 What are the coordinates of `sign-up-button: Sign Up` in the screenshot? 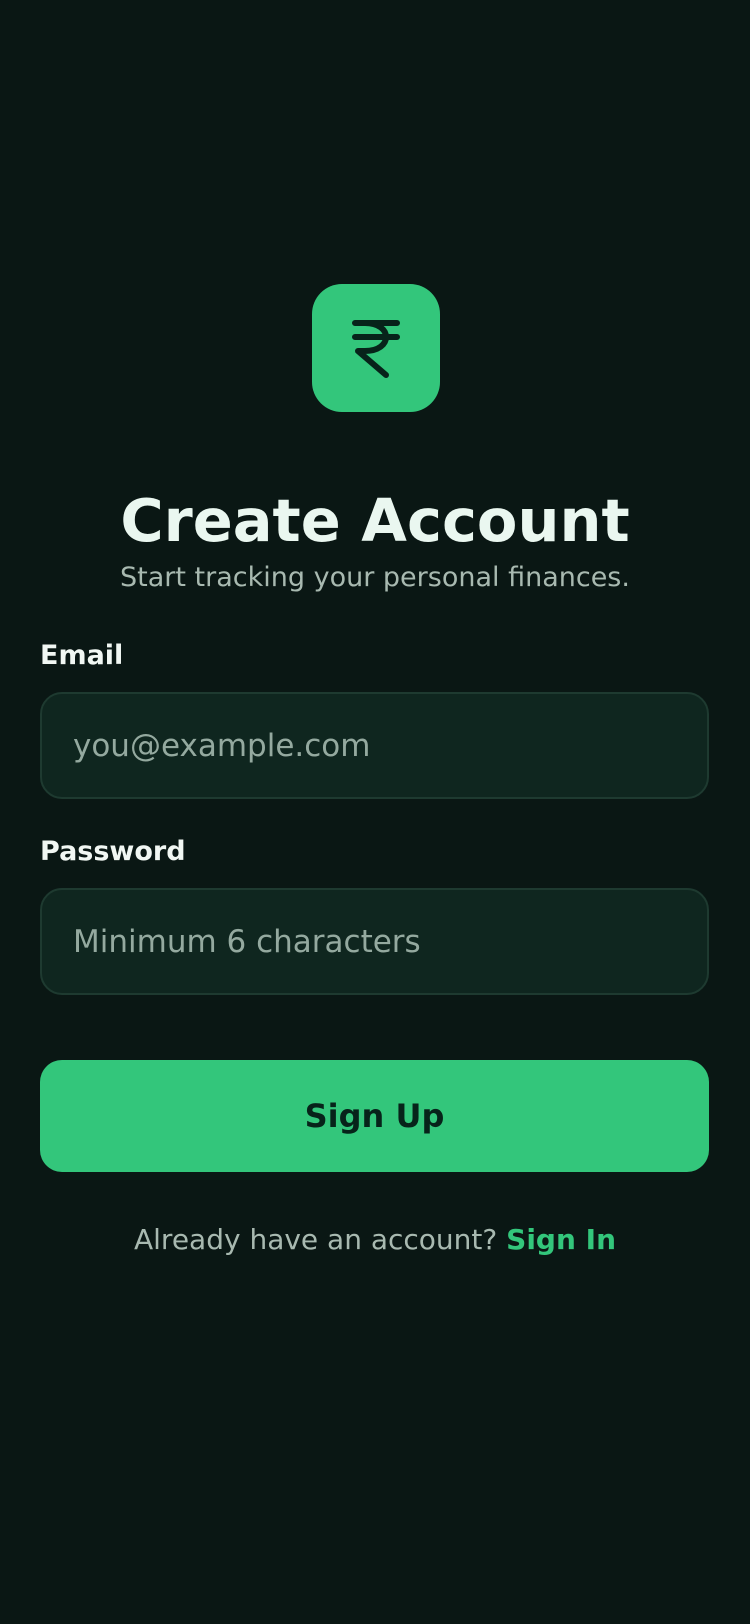 It's located at (374, 1116).